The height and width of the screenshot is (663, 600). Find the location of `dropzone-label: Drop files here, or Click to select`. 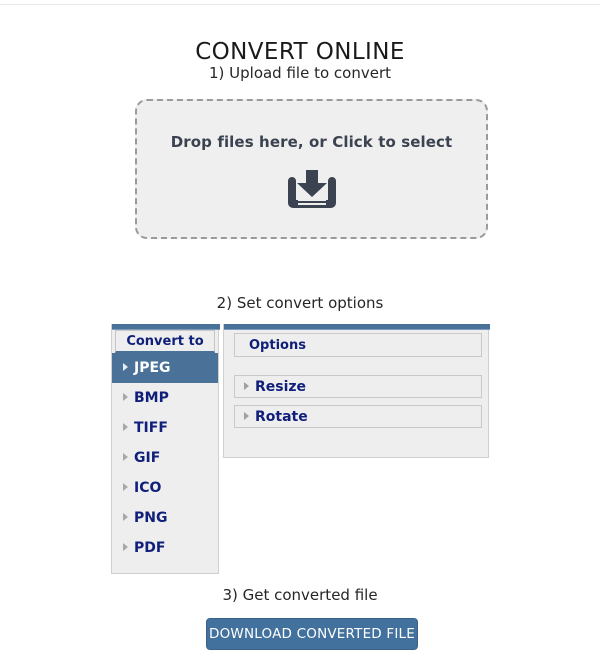

dropzone-label: Drop files here, or Click to select is located at coordinates (311, 142).